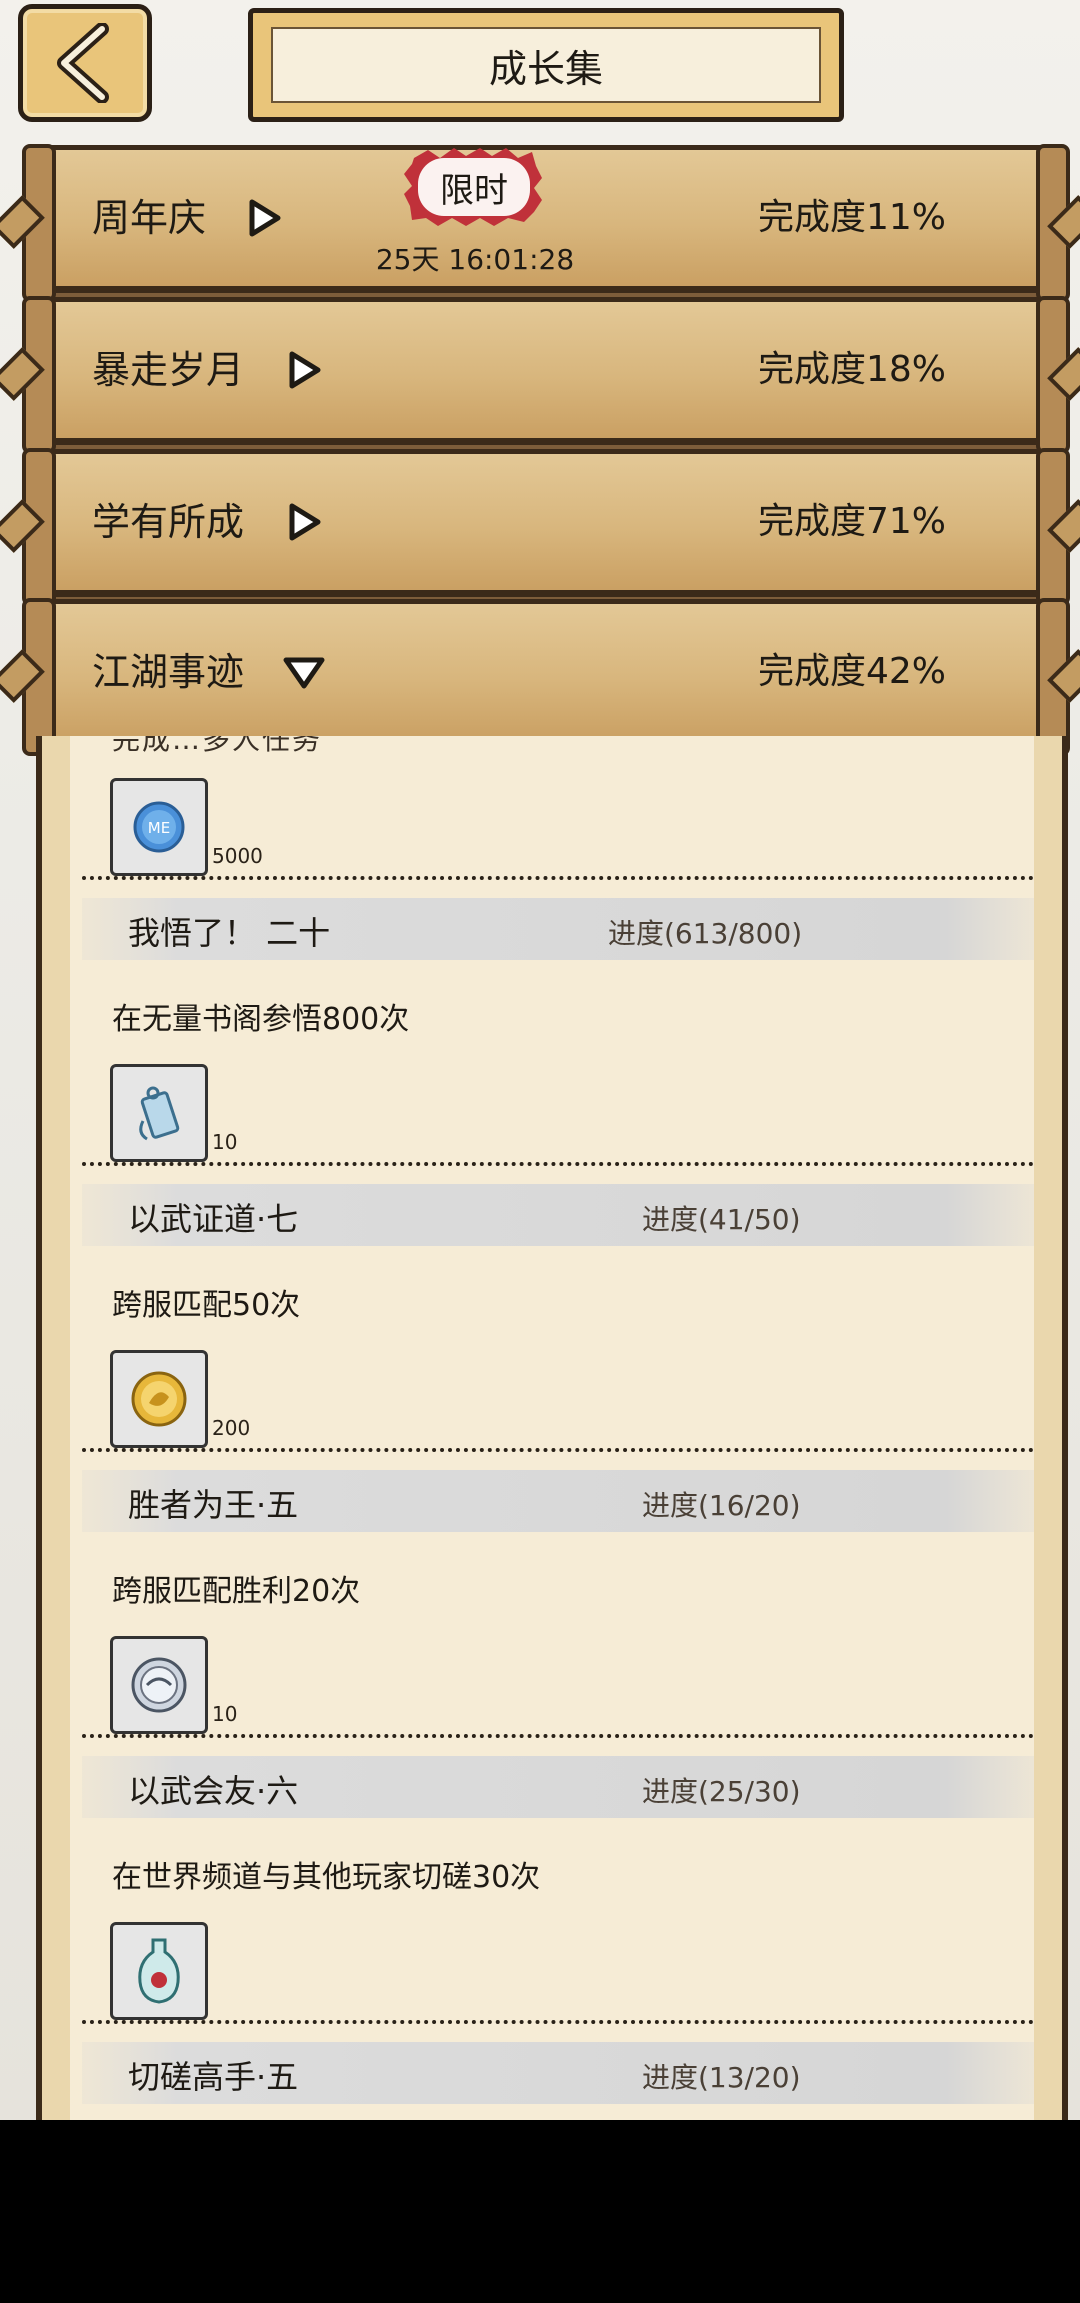 This screenshot has width=1080, height=2303. I want to click on limited-badge-label: 限时, so click(474, 190).